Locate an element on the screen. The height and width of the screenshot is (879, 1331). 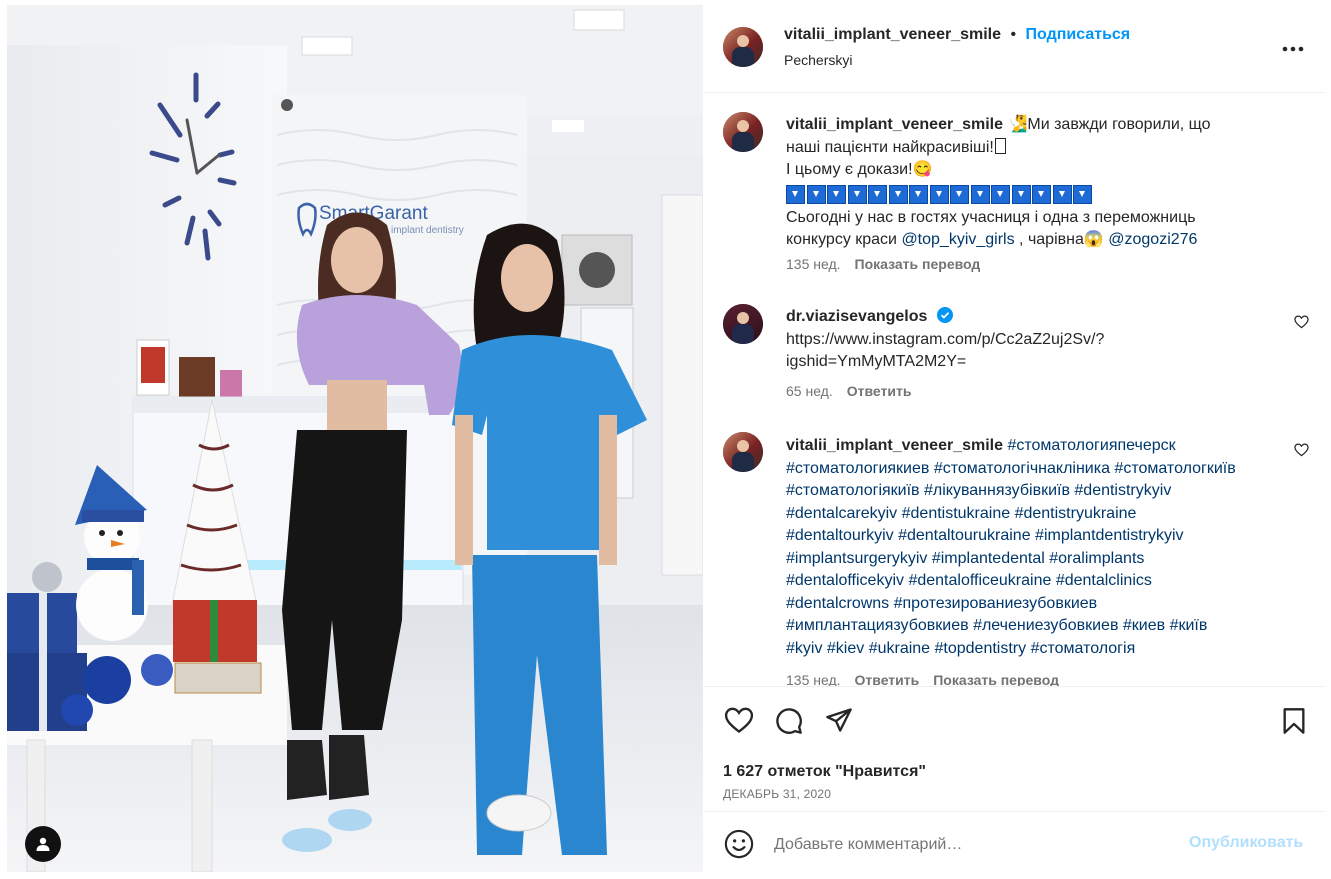
caption-time: 135 нед. is located at coordinates (813, 264).